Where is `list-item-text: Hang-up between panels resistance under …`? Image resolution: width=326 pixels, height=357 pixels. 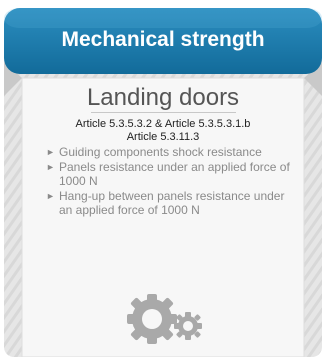 list-item-text: Hang-up between panels resistance under … is located at coordinates (172, 203).